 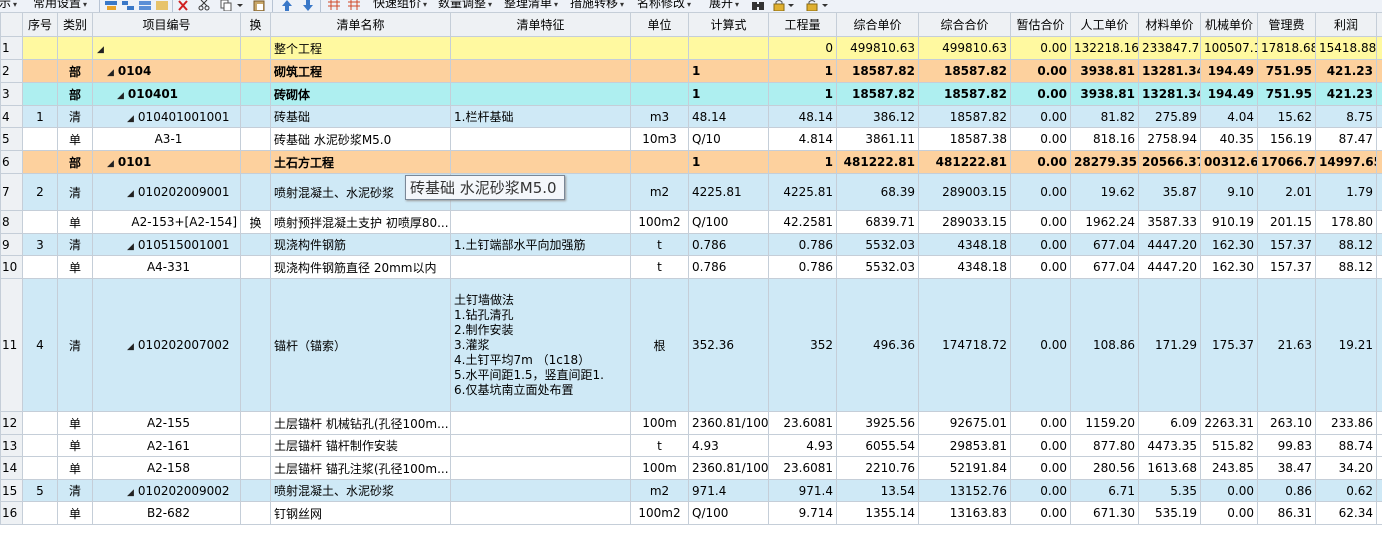 What do you see at coordinates (360, 139) in the screenshot?
I see `cell-name: 砖基础 水泥砂浆M5.0` at bounding box center [360, 139].